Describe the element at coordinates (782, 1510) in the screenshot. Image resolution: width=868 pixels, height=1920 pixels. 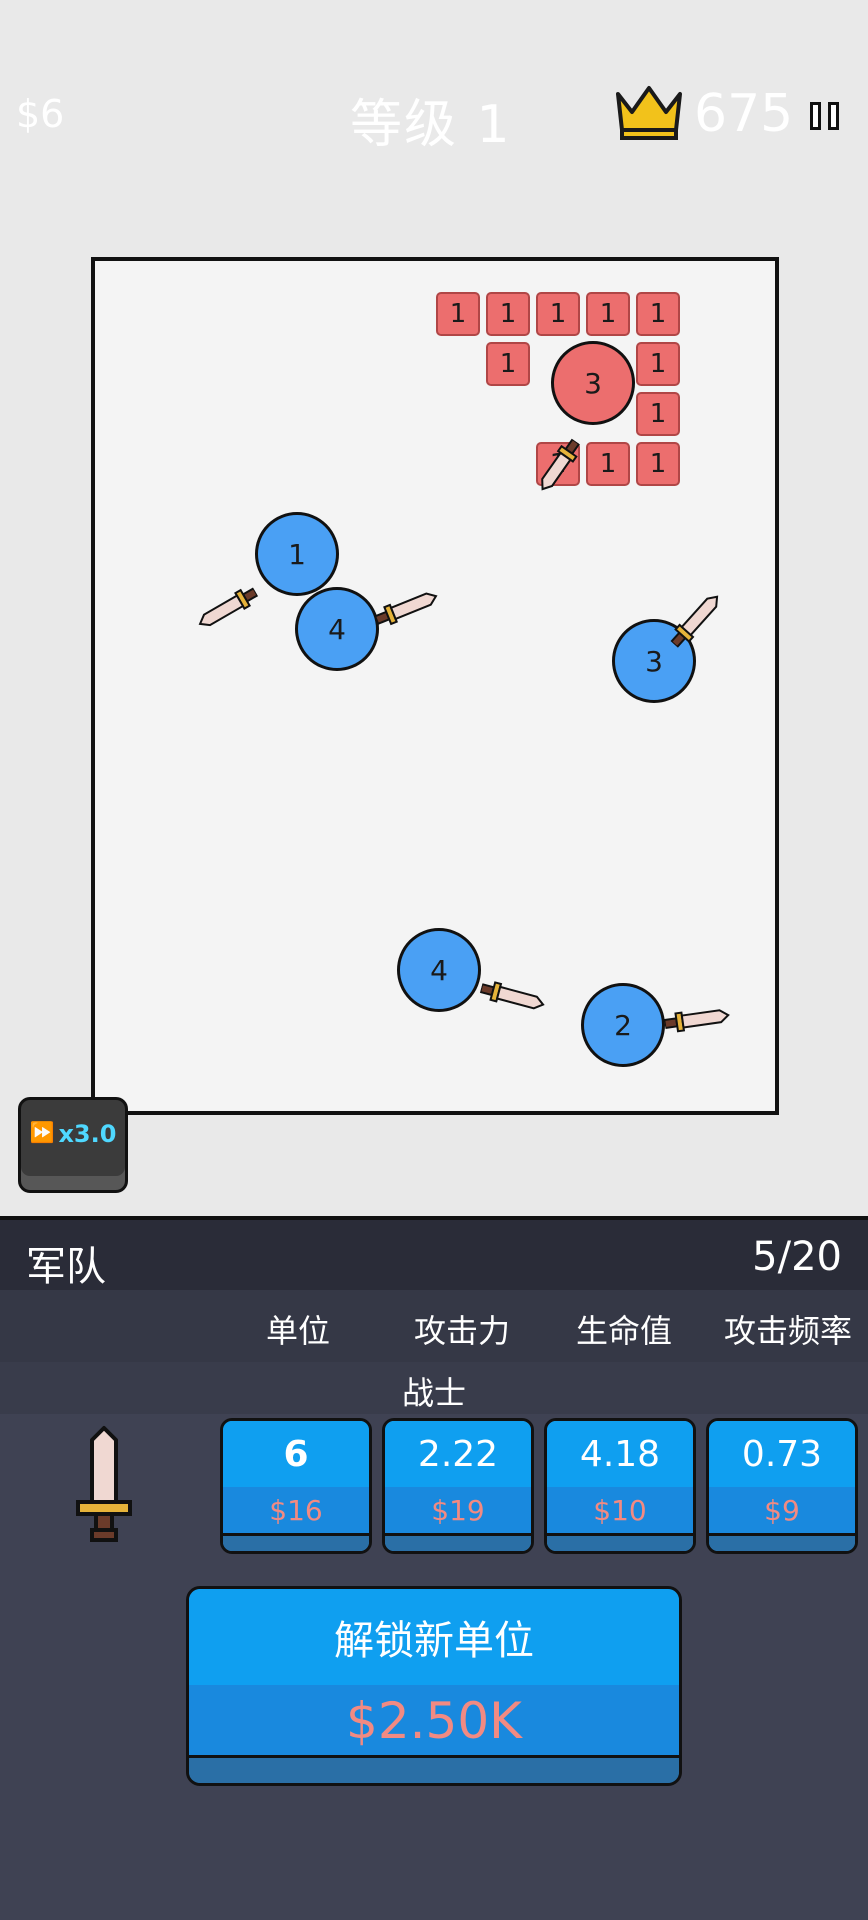
I see `attack-rate-cost: $9` at that location.